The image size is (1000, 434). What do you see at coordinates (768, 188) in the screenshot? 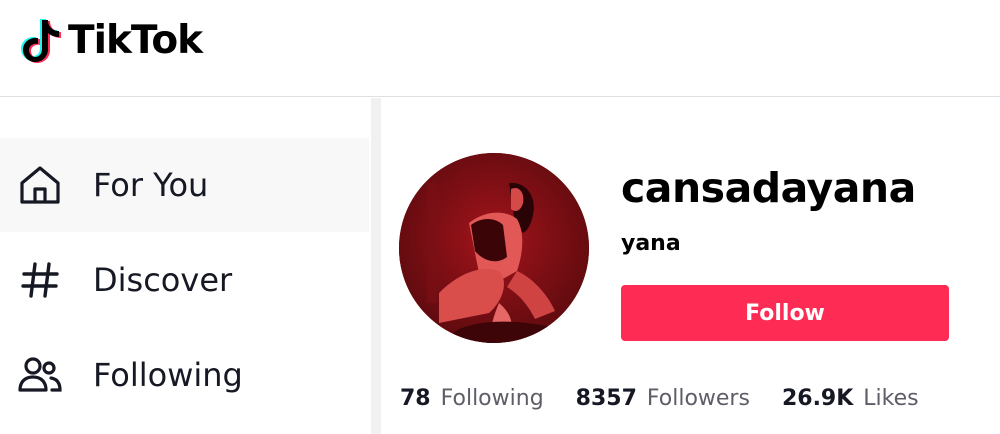
I see `profile-username: cansadayana` at bounding box center [768, 188].